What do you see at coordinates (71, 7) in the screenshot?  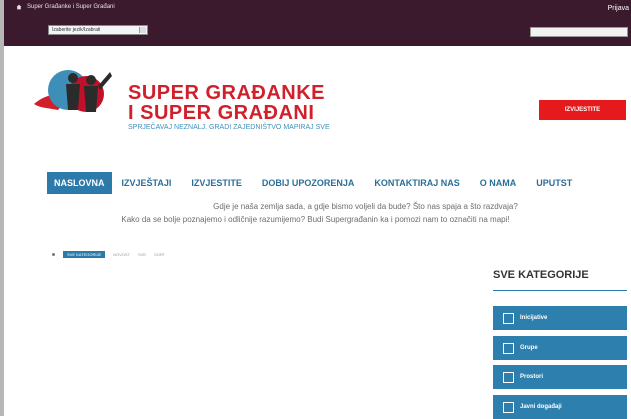 I see `breadcrumb-label: Super Građanke i Super Građani` at bounding box center [71, 7].